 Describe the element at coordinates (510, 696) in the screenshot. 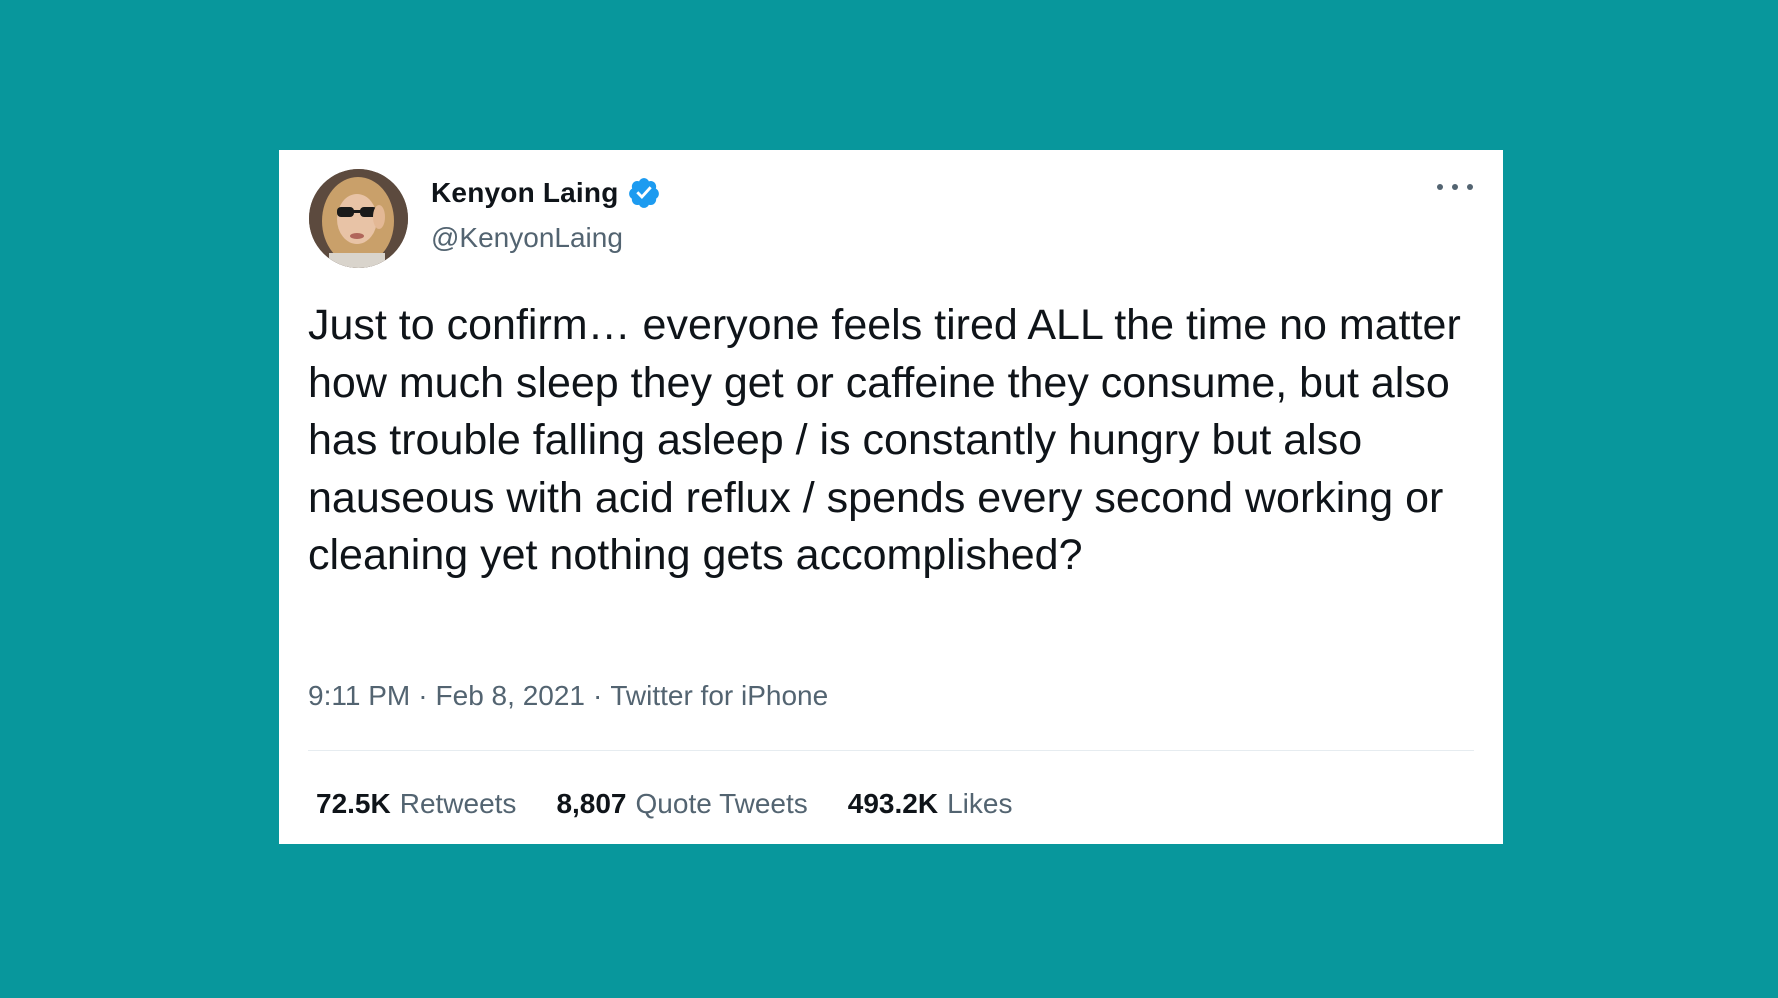

I see `tweet-date: Feb 8, 2021` at that location.